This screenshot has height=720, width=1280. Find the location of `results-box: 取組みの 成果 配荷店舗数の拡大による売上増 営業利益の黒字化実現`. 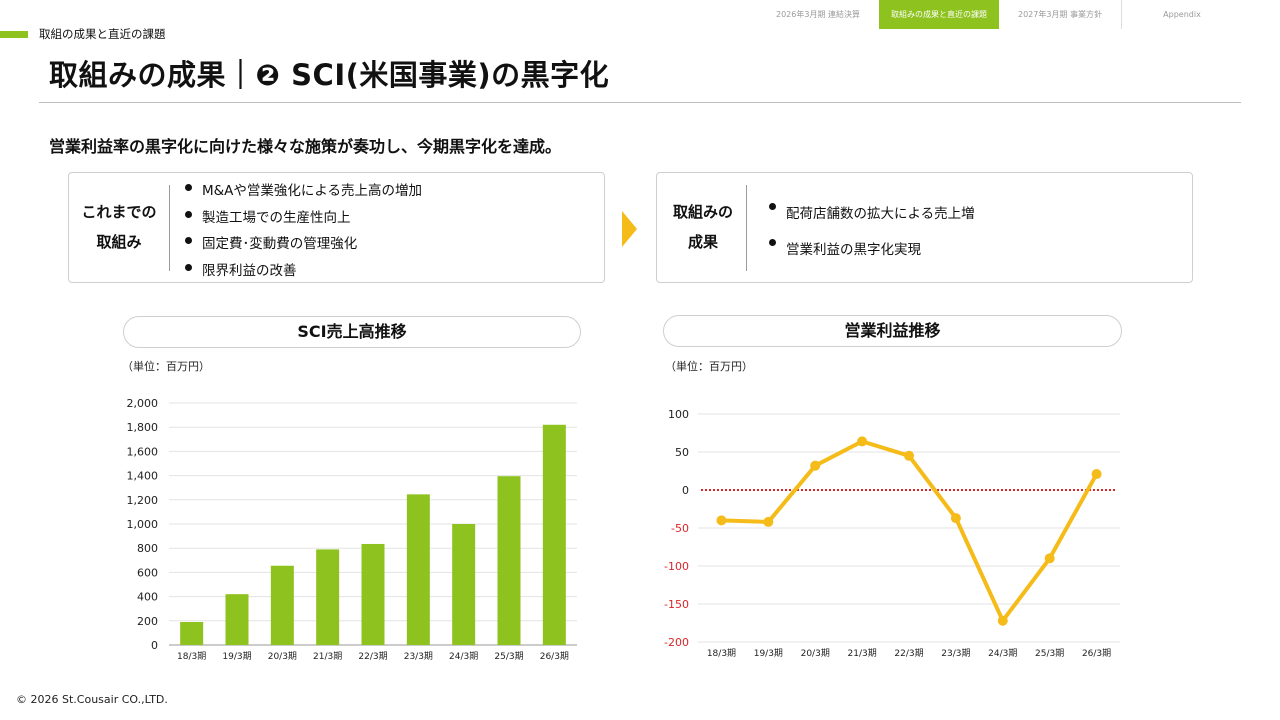

results-box: 取組みの 成果 配荷店舗数の拡大による売上増 営業利益の黒字化実現 is located at coordinates (924, 227).